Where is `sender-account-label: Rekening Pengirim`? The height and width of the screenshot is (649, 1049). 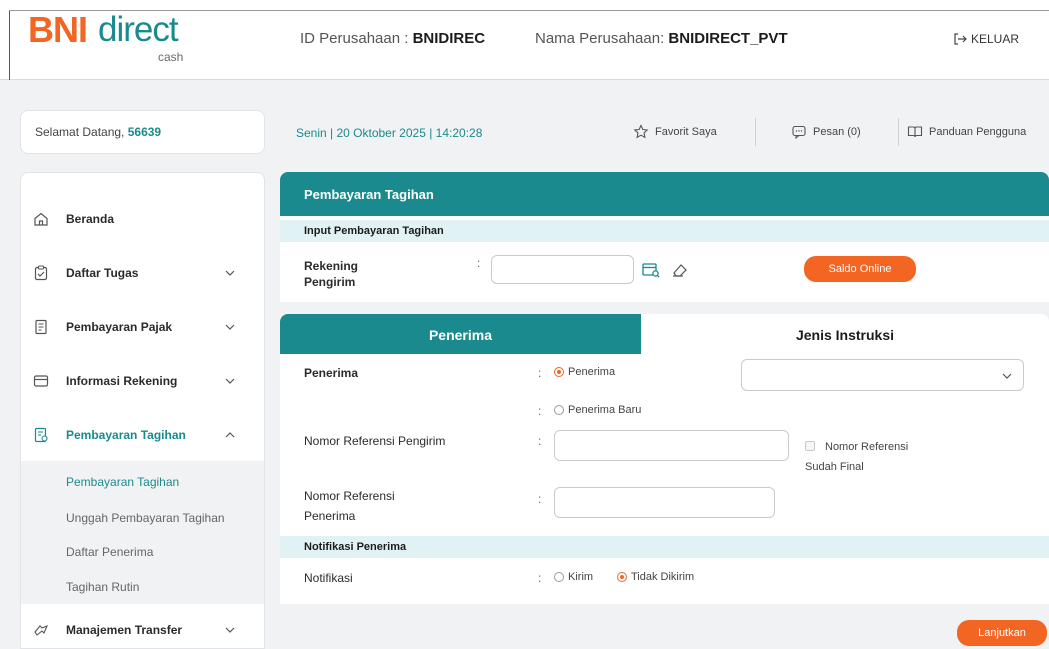
sender-account-label: Rekening Pengirim is located at coordinates (331, 274).